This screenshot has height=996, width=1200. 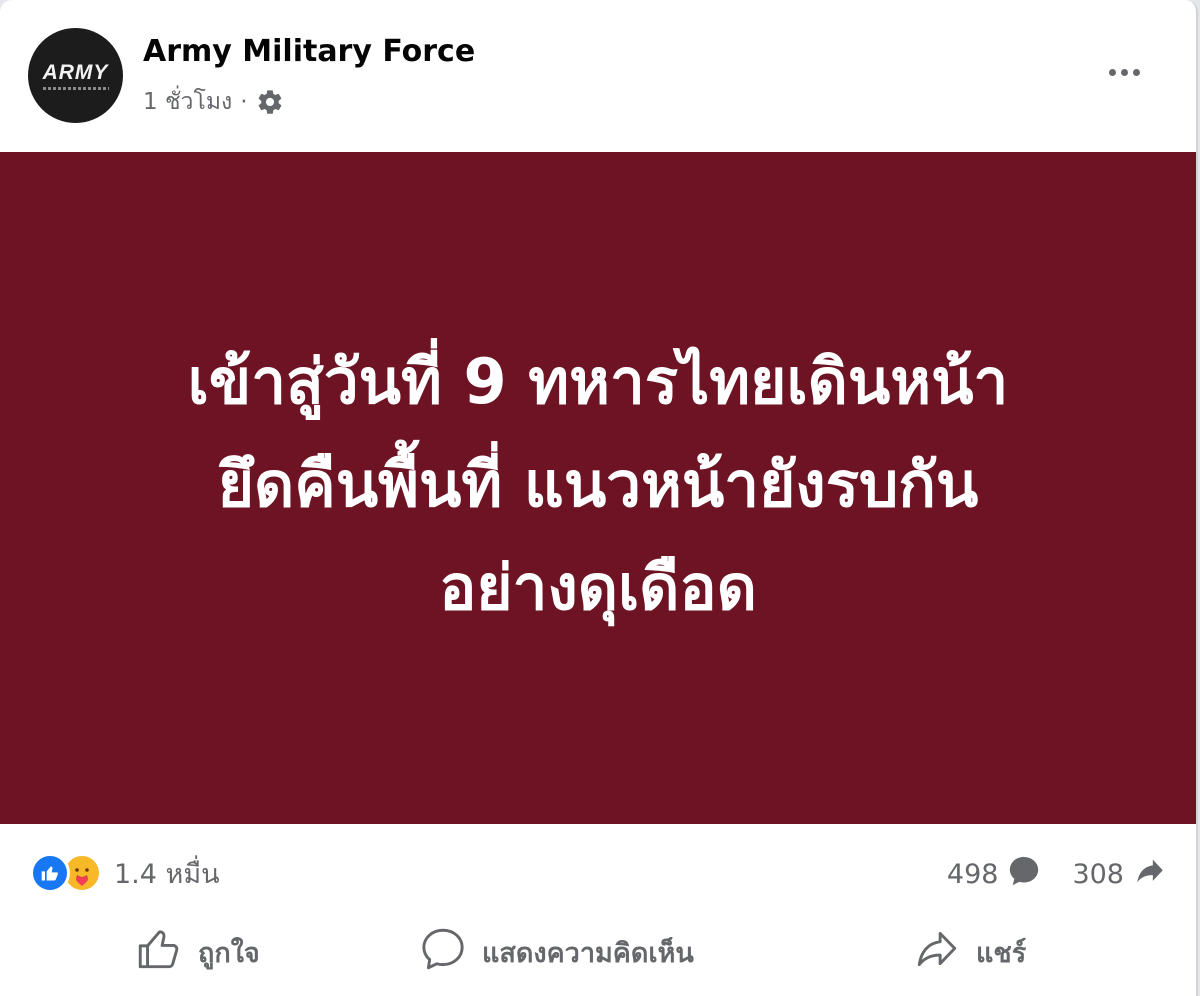 What do you see at coordinates (50, 873) in the screenshot?
I see `like-reaction-icon` at bounding box center [50, 873].